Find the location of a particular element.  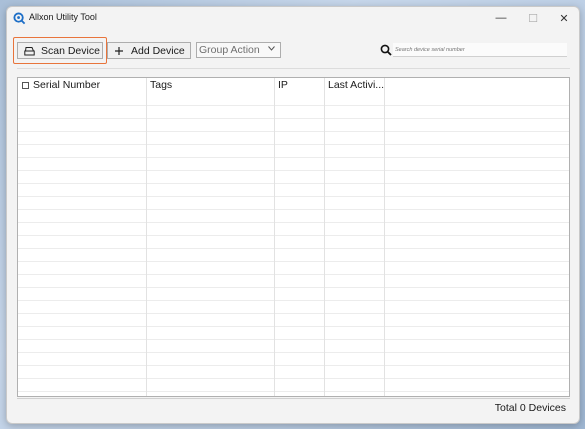

scanner-icon is located at coordinates (29, 51).